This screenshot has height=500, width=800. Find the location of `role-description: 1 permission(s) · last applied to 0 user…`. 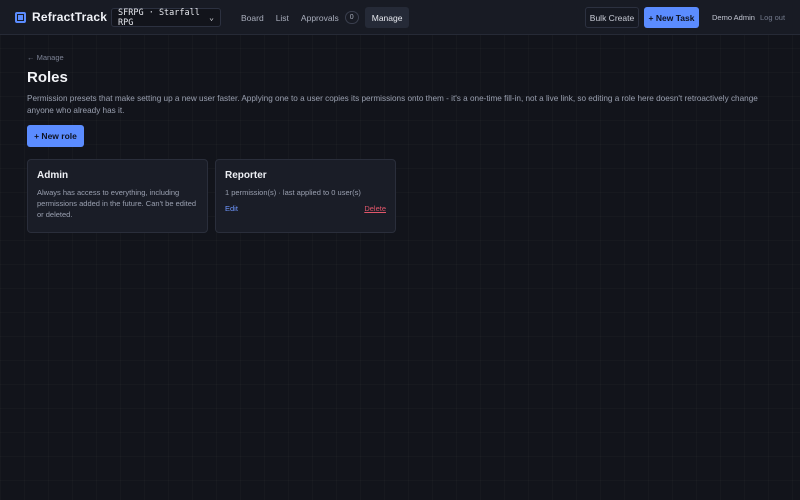

role-description: 1 permission(s) · last applied to 0 user… is located at coordinates (293, 192).